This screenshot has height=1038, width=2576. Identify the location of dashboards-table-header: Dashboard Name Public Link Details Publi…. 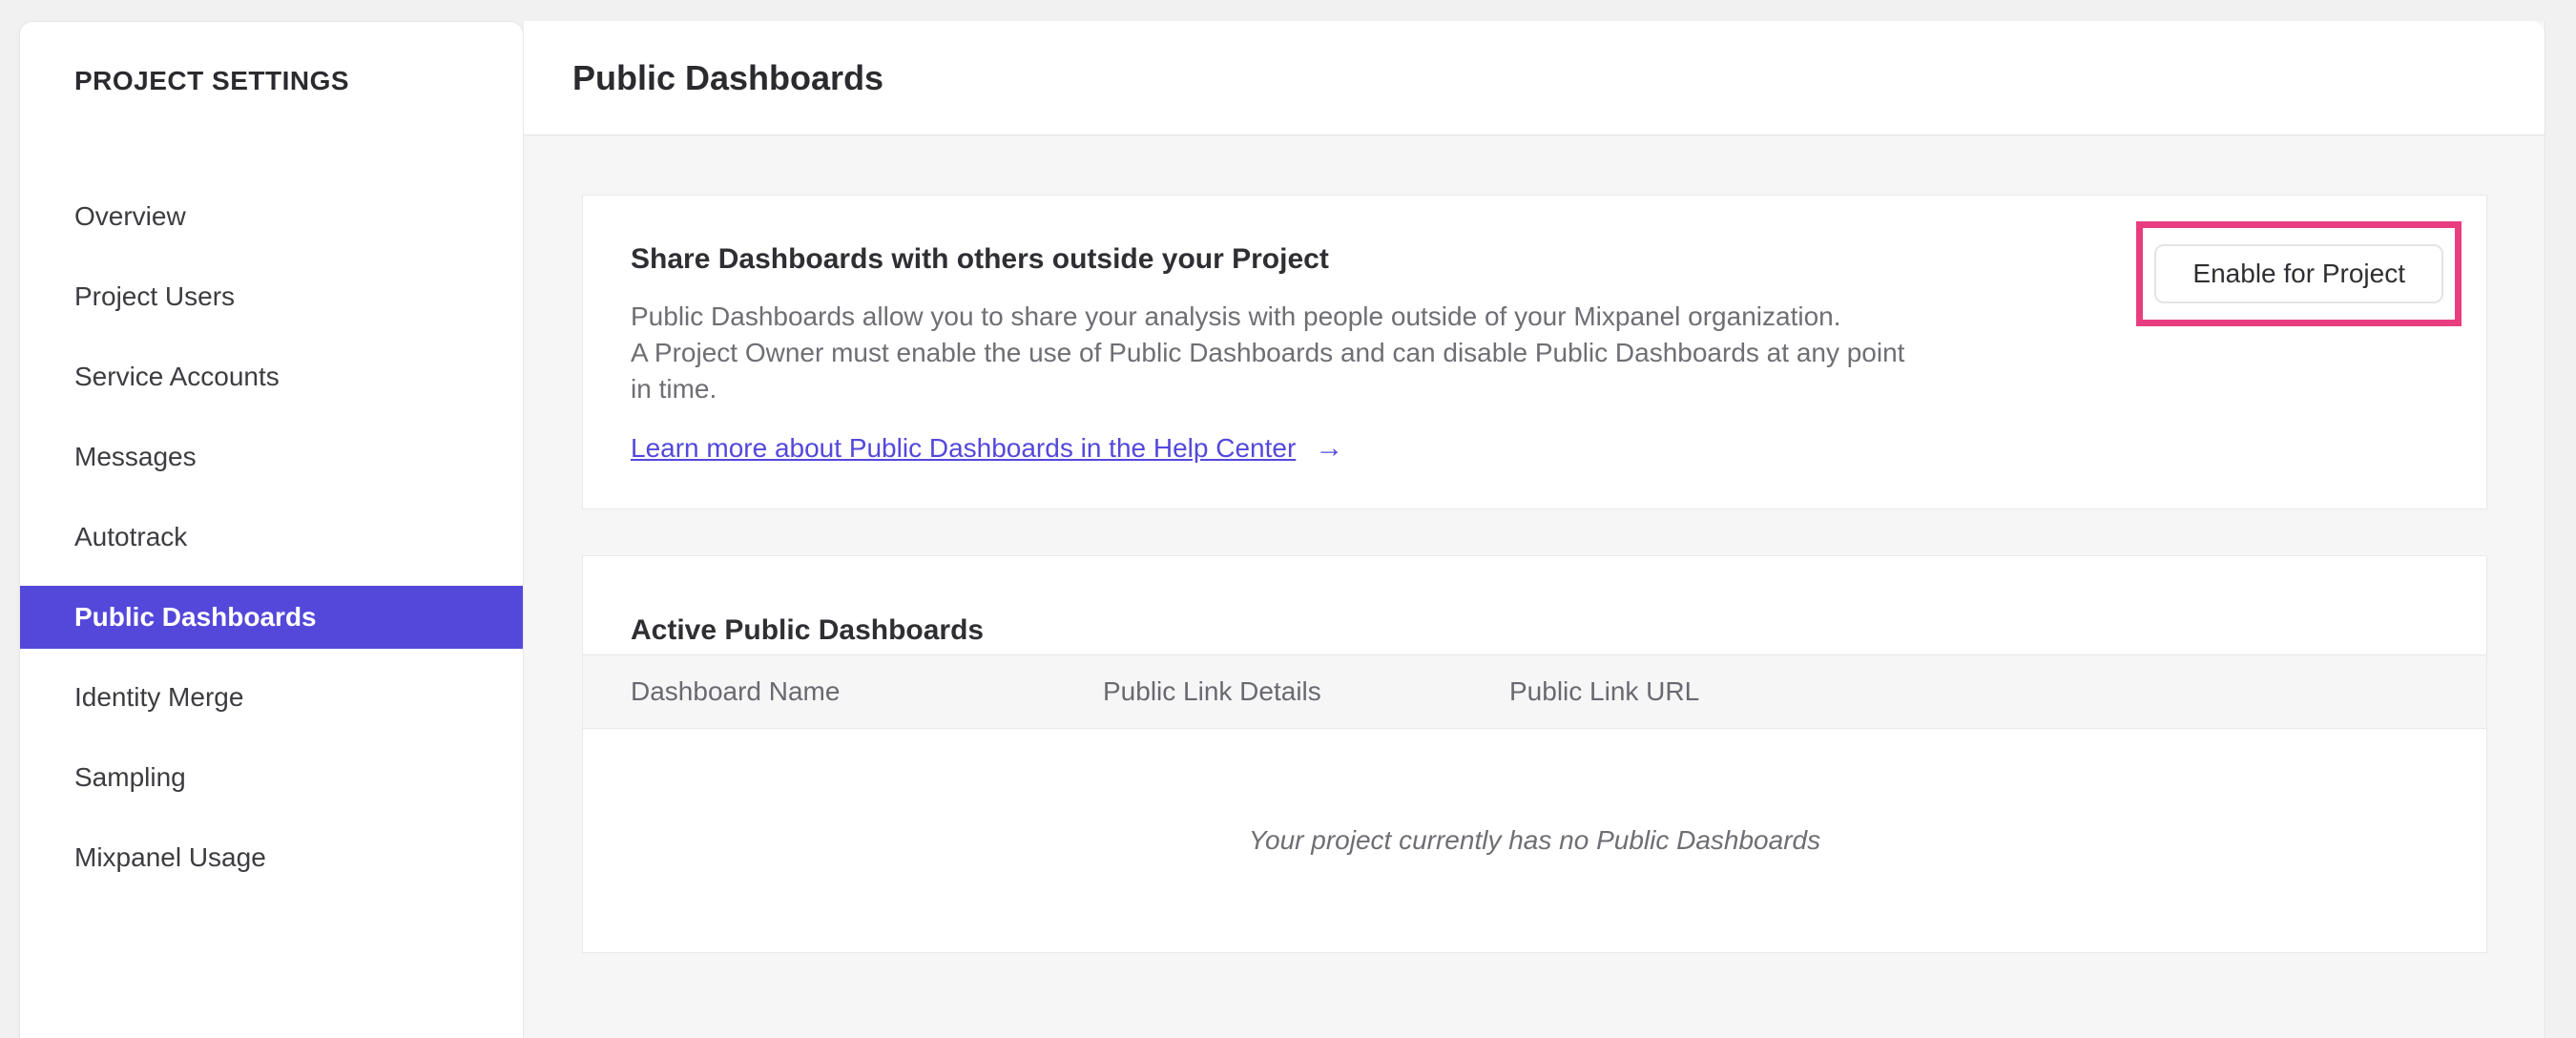
(1534, 692).